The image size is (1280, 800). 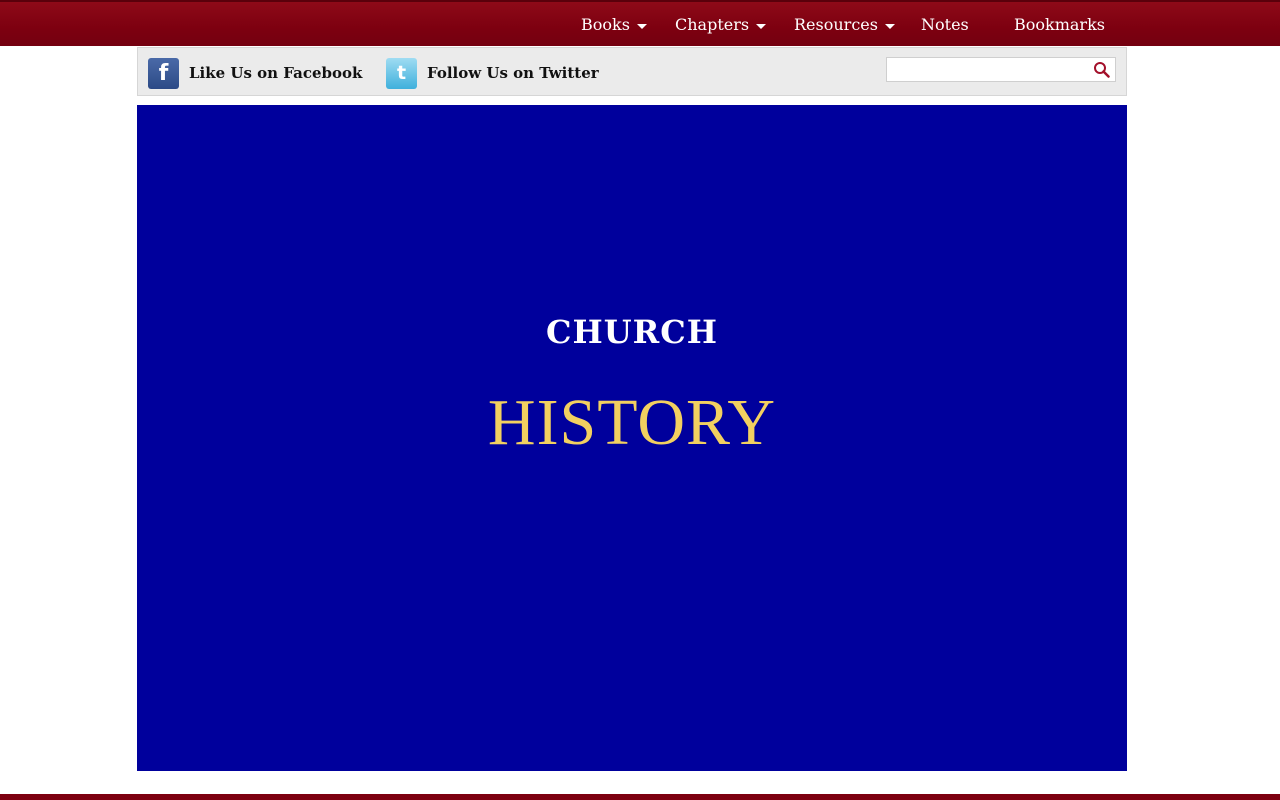 What do you see at coordinates (401, 73) in the screenshot?
I see `twitter-icon: t` at bounding box center [401, 73].